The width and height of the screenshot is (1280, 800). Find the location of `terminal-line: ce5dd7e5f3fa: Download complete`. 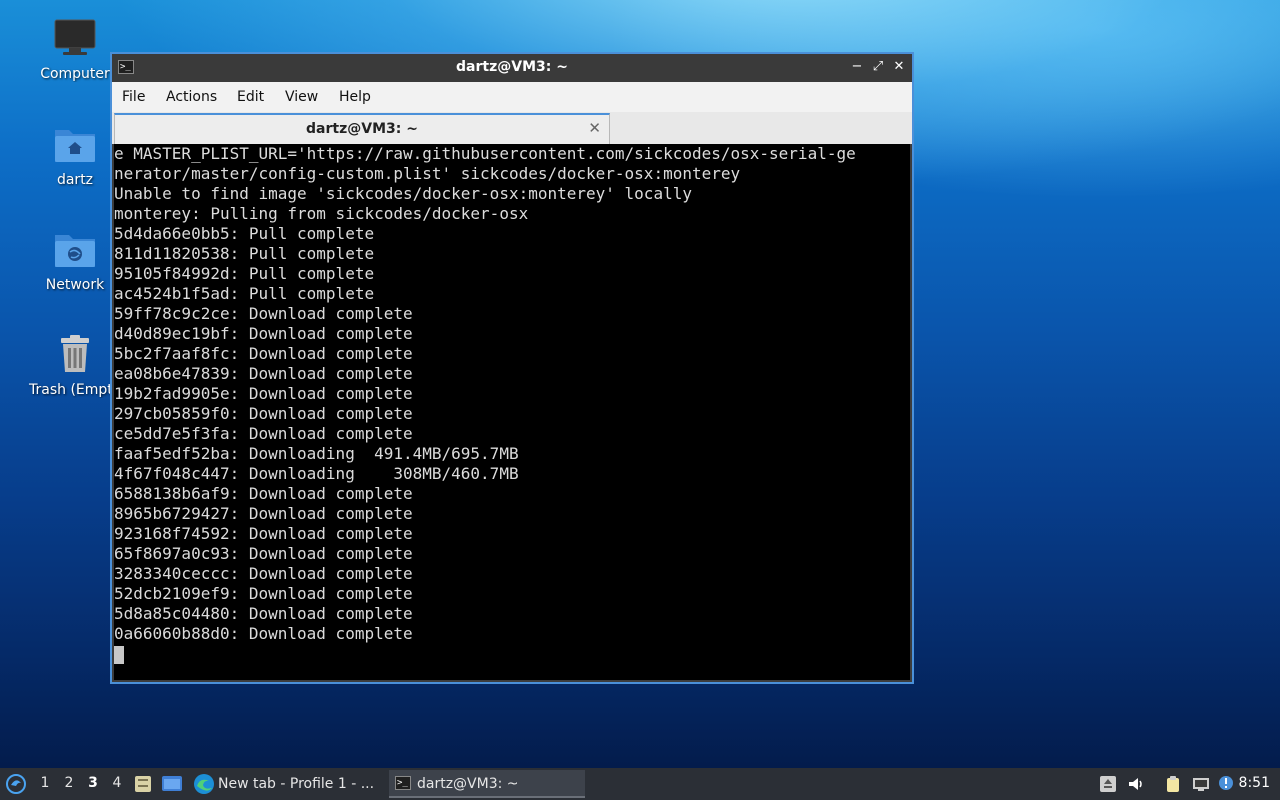

terminal-line: ce5dd7e5f3fa: Download complete is located at coordinates (263, 433).